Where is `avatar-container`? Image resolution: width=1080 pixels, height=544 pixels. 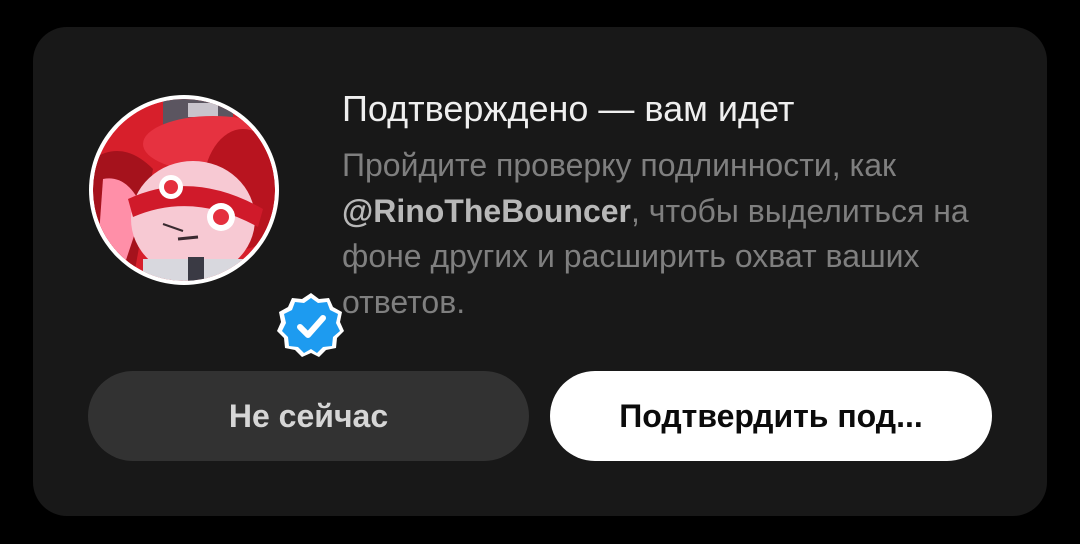
avatar-container is located at coordinates (216, 226).